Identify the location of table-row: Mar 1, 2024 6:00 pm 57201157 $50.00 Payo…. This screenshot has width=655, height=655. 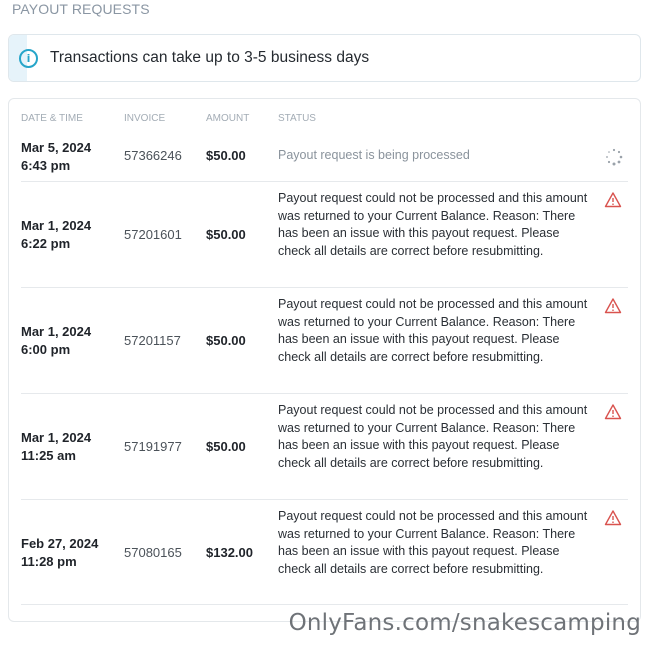
(324, 341).